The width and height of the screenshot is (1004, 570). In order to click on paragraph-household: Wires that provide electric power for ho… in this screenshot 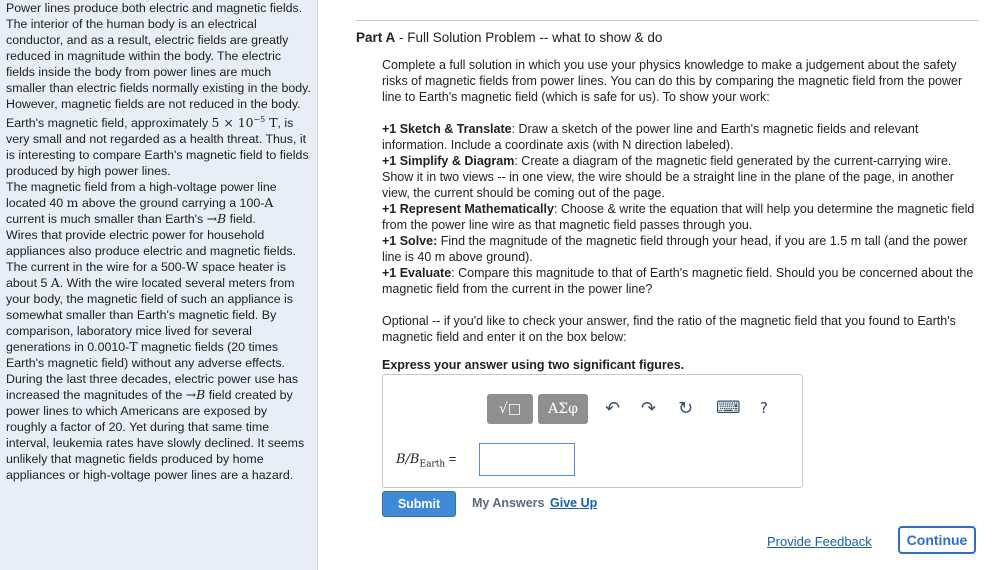, I will do `click(151, 299)`.